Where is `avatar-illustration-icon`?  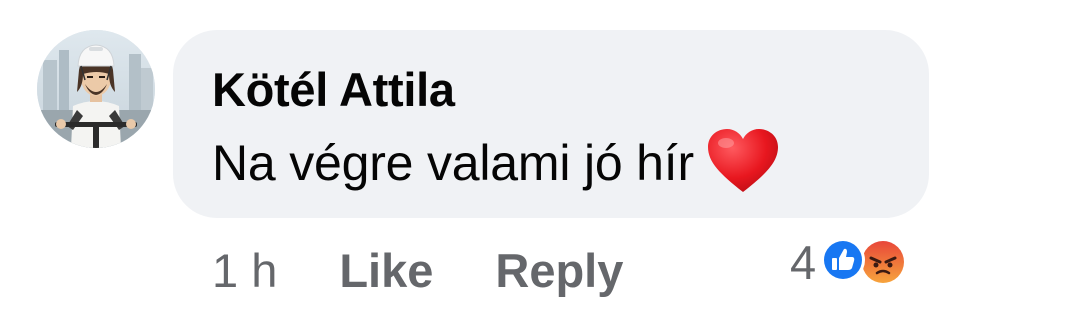
avatar-illustration-icon is located at coordinates (96, 89).